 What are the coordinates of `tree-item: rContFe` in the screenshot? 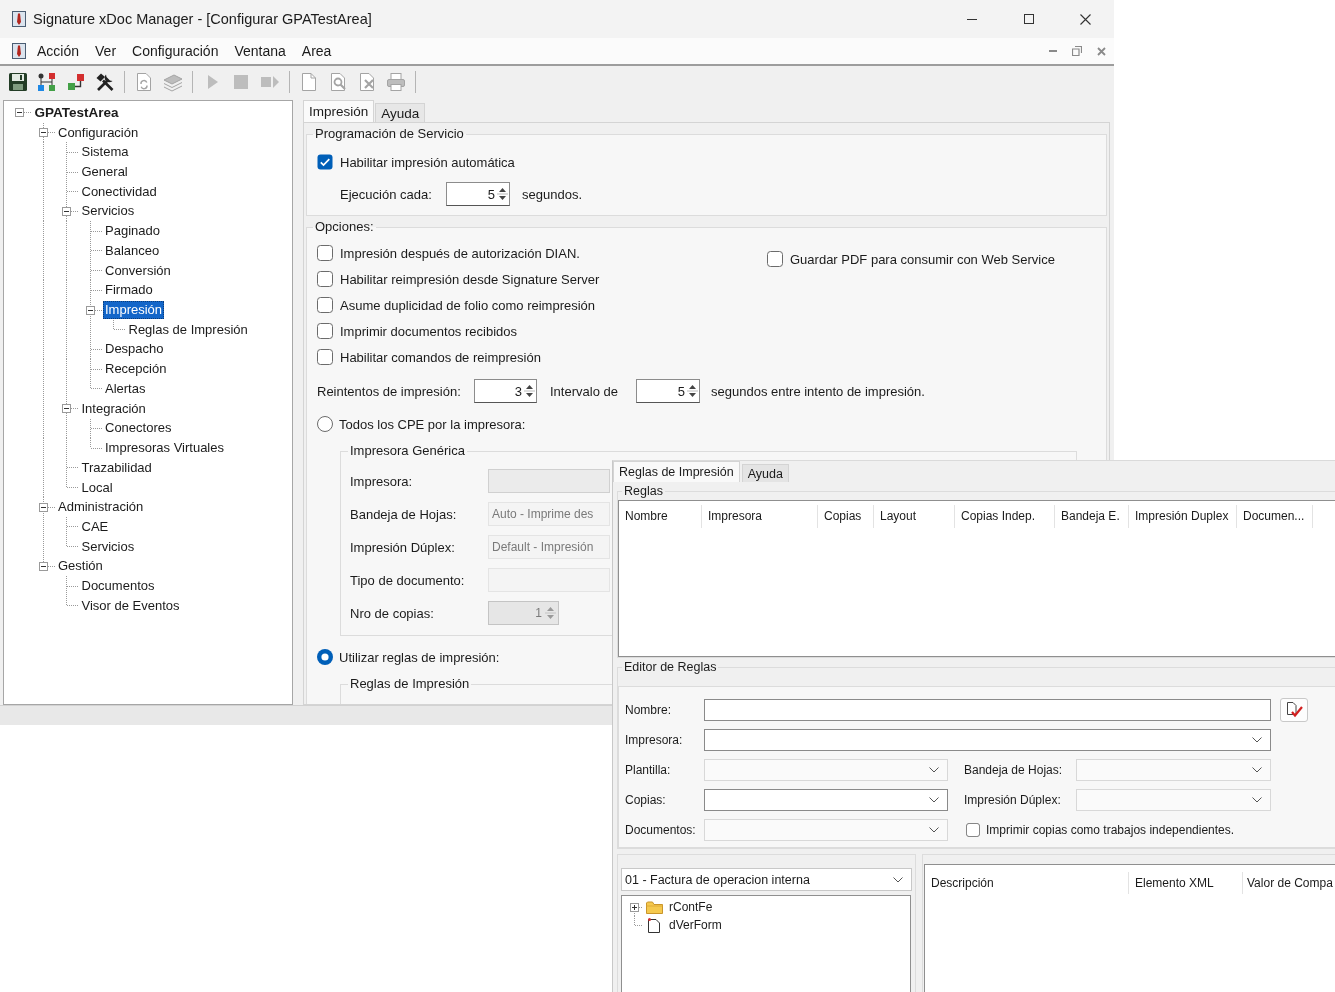 It's located at (691, 907).